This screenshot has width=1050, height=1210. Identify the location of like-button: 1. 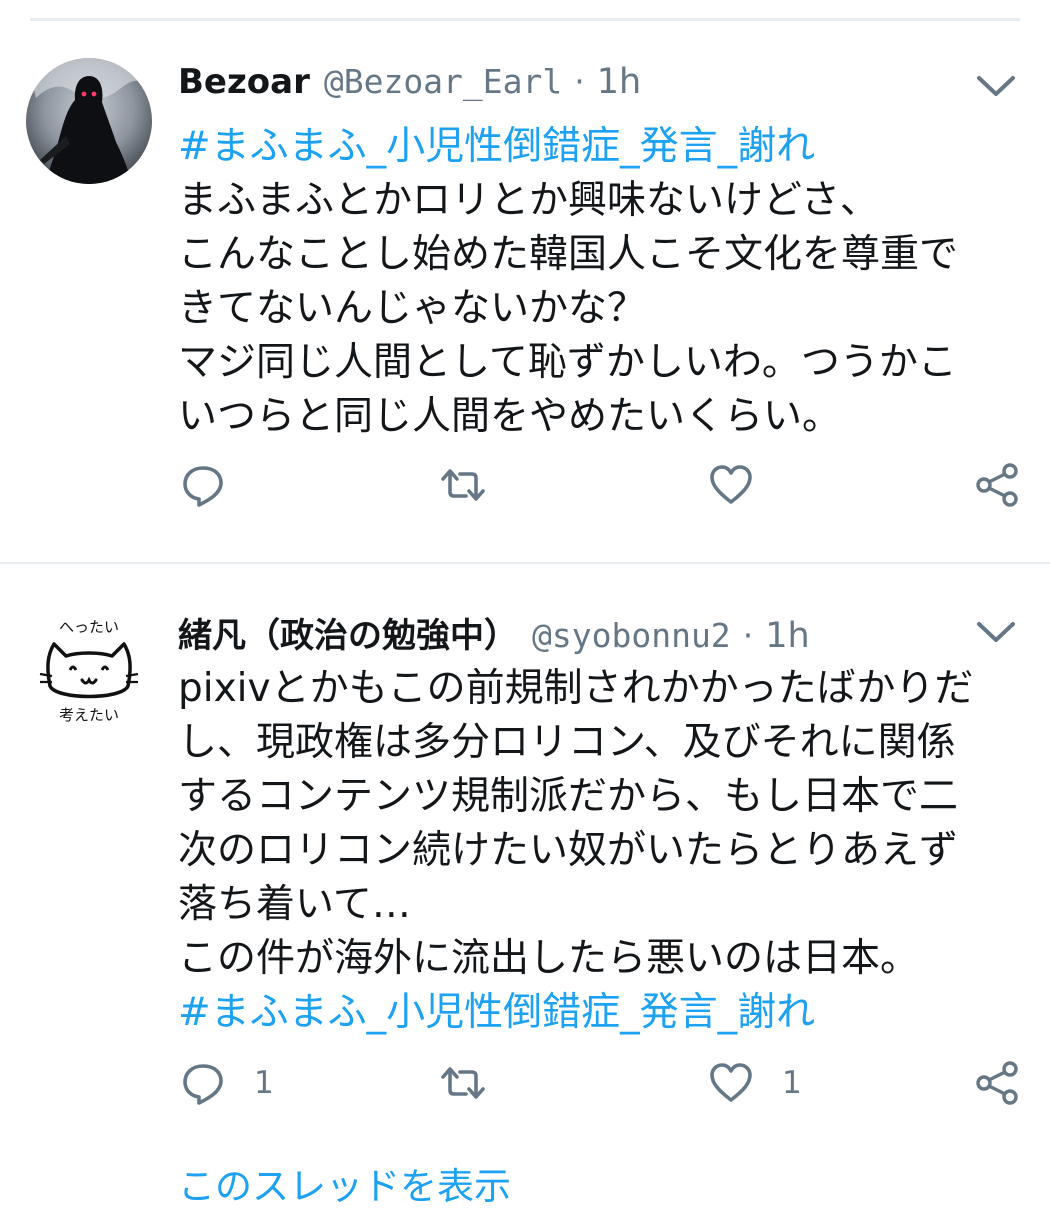
(755, 1083).